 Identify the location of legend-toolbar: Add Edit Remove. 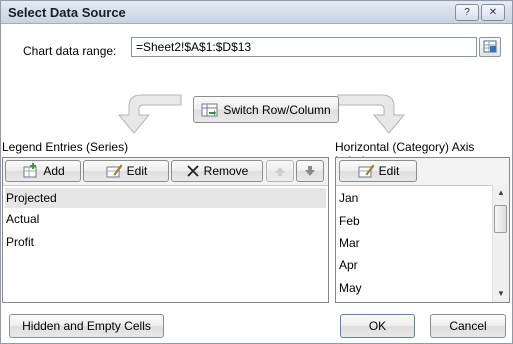
(165, 172).